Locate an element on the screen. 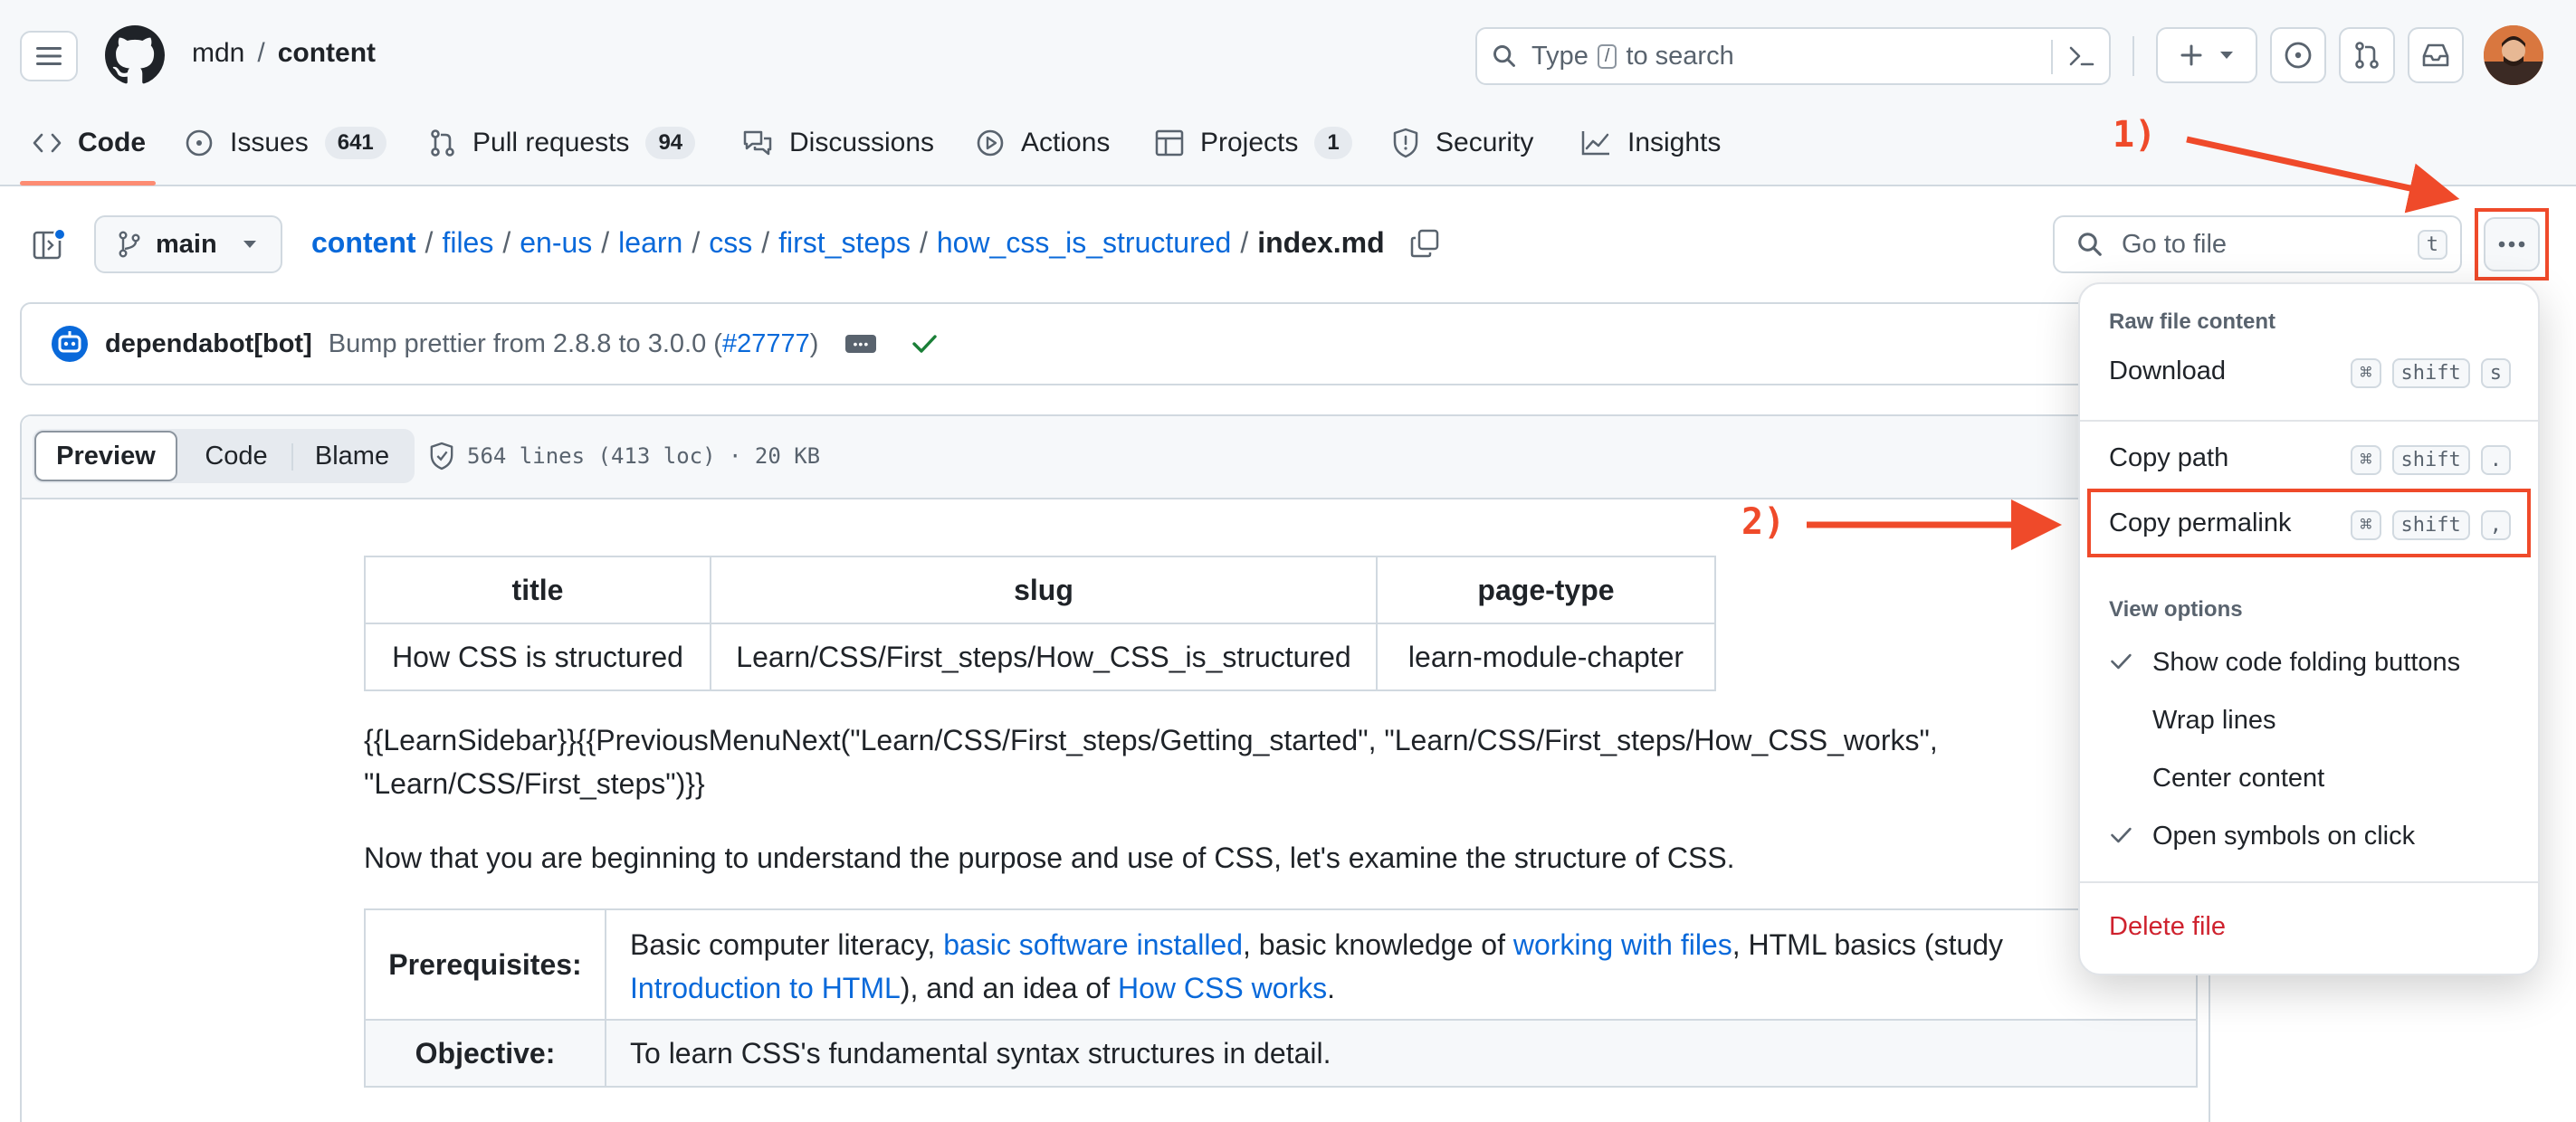 Image resolution: width=2576 pixels, height=1122 pixels. basic-software-link: basic software installed is located at coordinates (1093, 945).